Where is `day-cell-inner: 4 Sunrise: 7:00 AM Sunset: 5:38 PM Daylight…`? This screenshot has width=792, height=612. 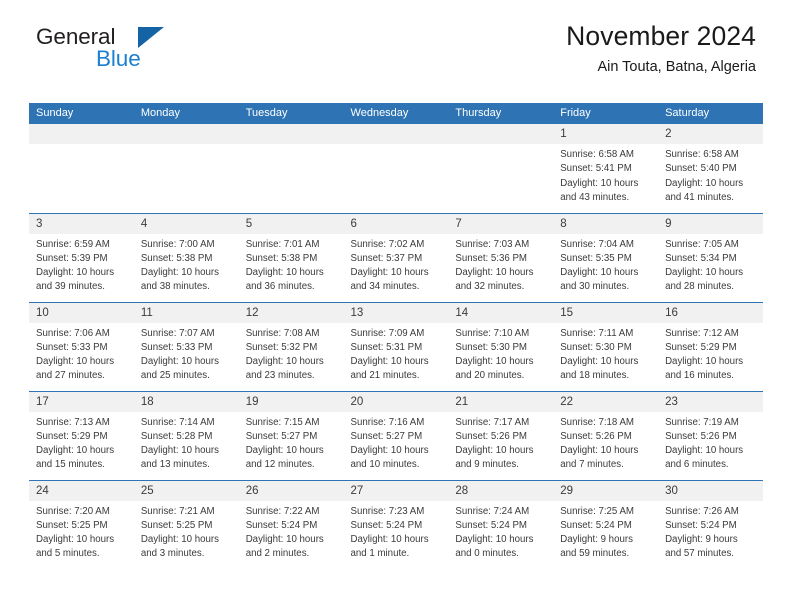
day-cell-inner: 4 Sunrise: 7:00 AM Sunset: 5:38 PM Daylight… is located at coordinates (186, 257).